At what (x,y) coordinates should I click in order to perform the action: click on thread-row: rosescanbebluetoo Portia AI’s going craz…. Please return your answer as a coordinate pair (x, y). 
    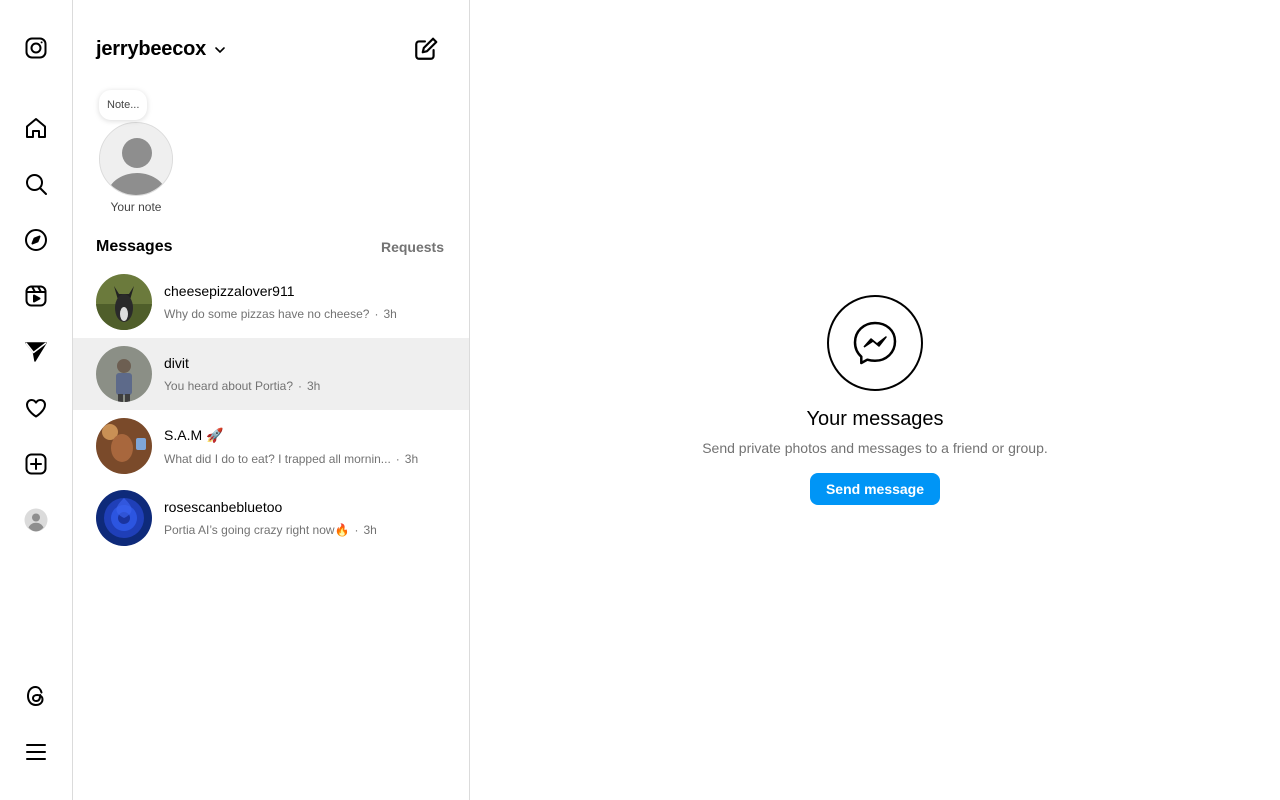
    Looking at the image, I should click on (271, 518).